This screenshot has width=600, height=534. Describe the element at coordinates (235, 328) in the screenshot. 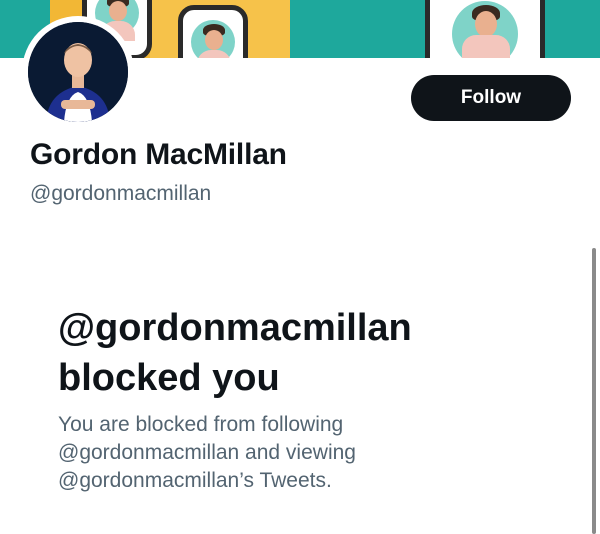

I see `blocked-heading-line: @gordonmacmillan` at that location.